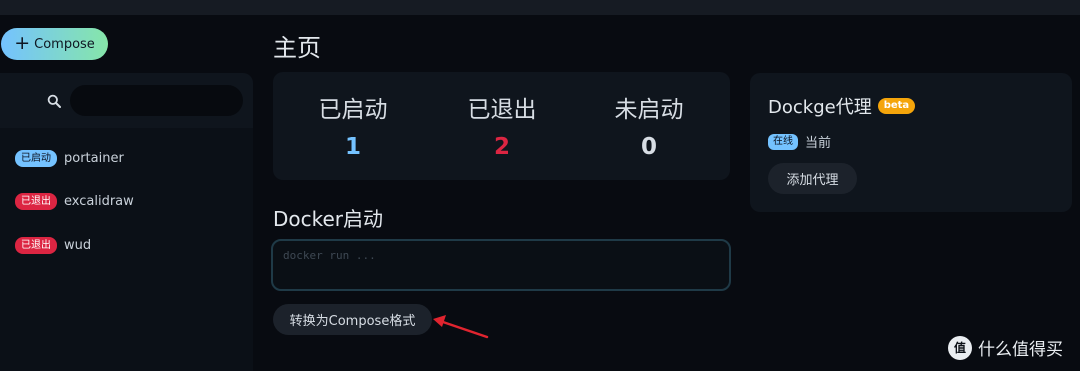  Describe the element at coordinates (94, 158) in the screenshot. I see `stack-name: portainer` at that location.